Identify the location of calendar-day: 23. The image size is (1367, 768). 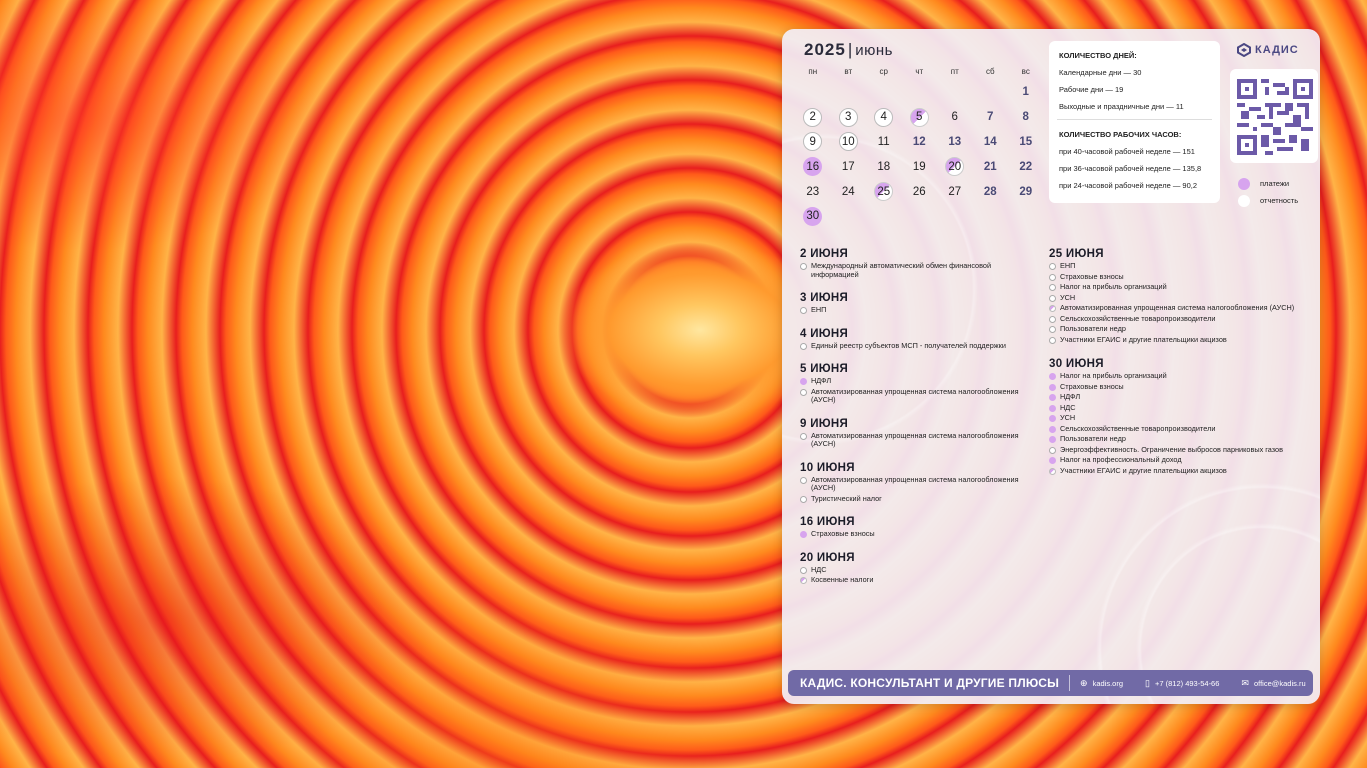
(813, 191).